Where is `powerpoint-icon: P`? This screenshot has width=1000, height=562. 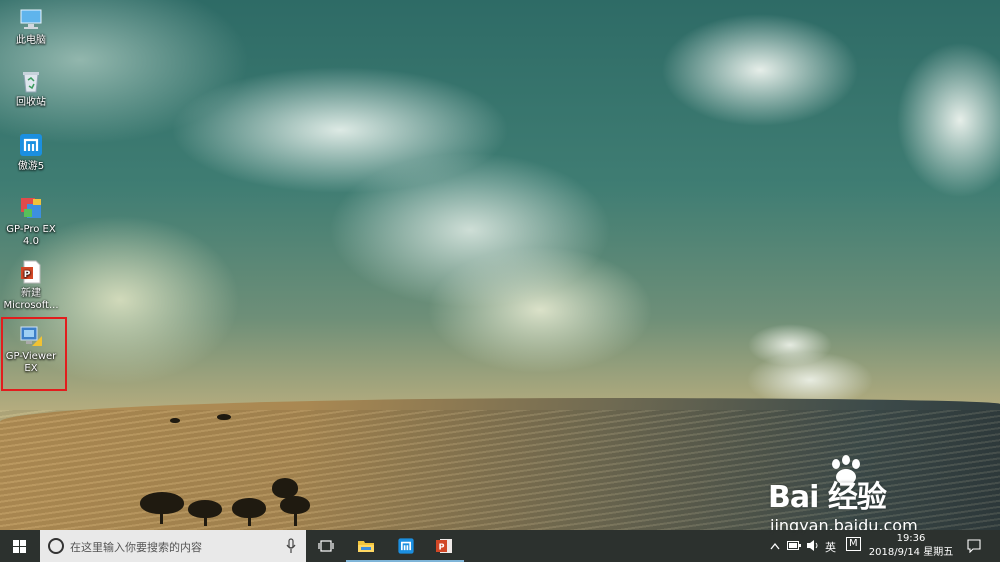
powerpoint-icon: P is located at coordinates (444, 546).